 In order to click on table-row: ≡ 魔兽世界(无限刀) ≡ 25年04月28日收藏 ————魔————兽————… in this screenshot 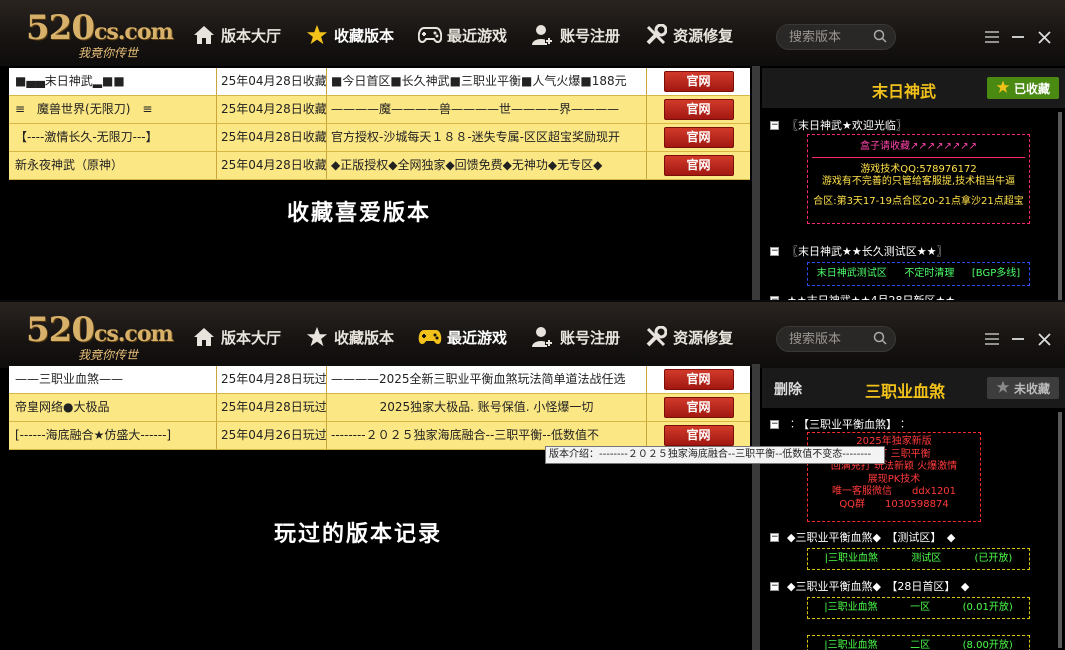, I will do `click(379, 110)`.